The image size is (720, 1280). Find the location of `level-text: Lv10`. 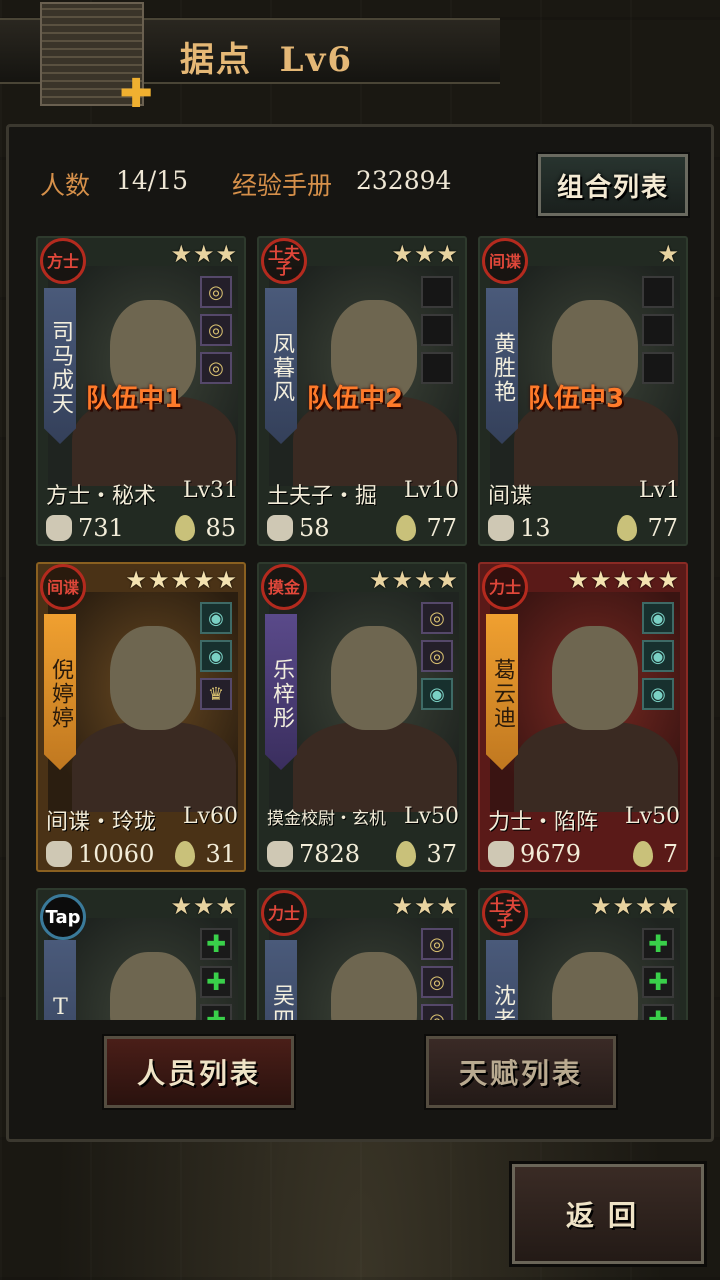

level-text: Lv10 is located at coordinates (431, 490).